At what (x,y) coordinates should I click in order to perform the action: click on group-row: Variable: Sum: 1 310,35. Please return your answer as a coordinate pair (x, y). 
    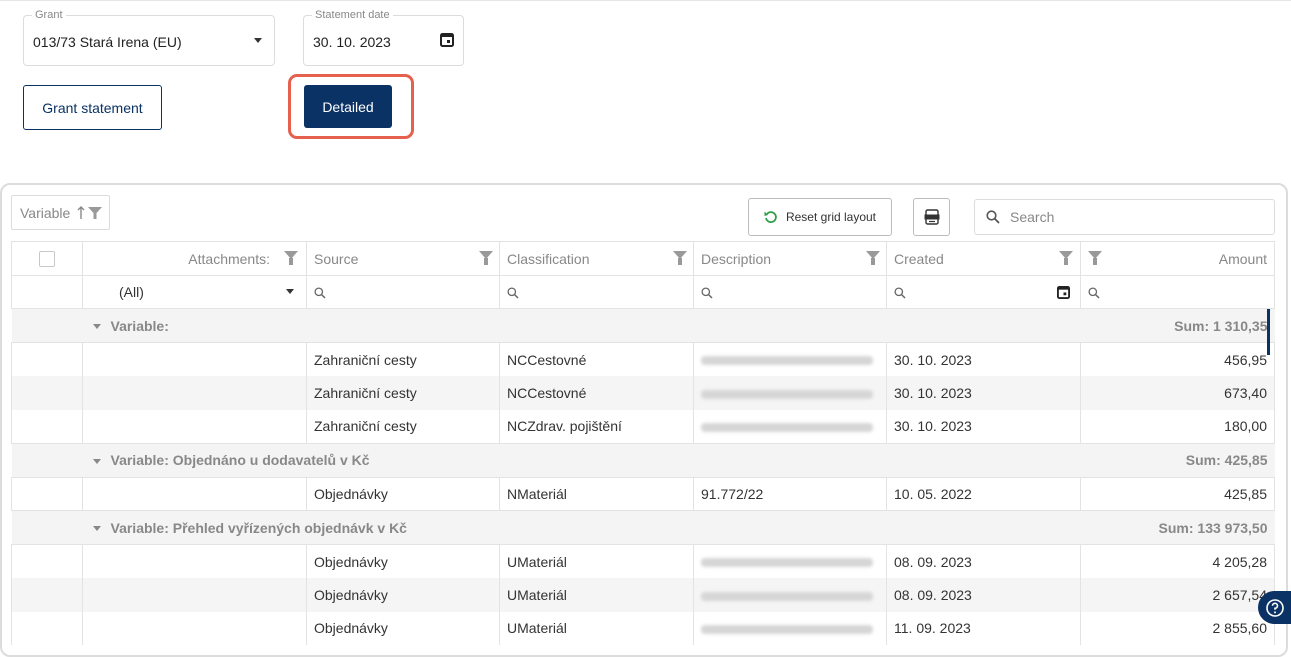
    Looking at the image, I should click on (643, 325).